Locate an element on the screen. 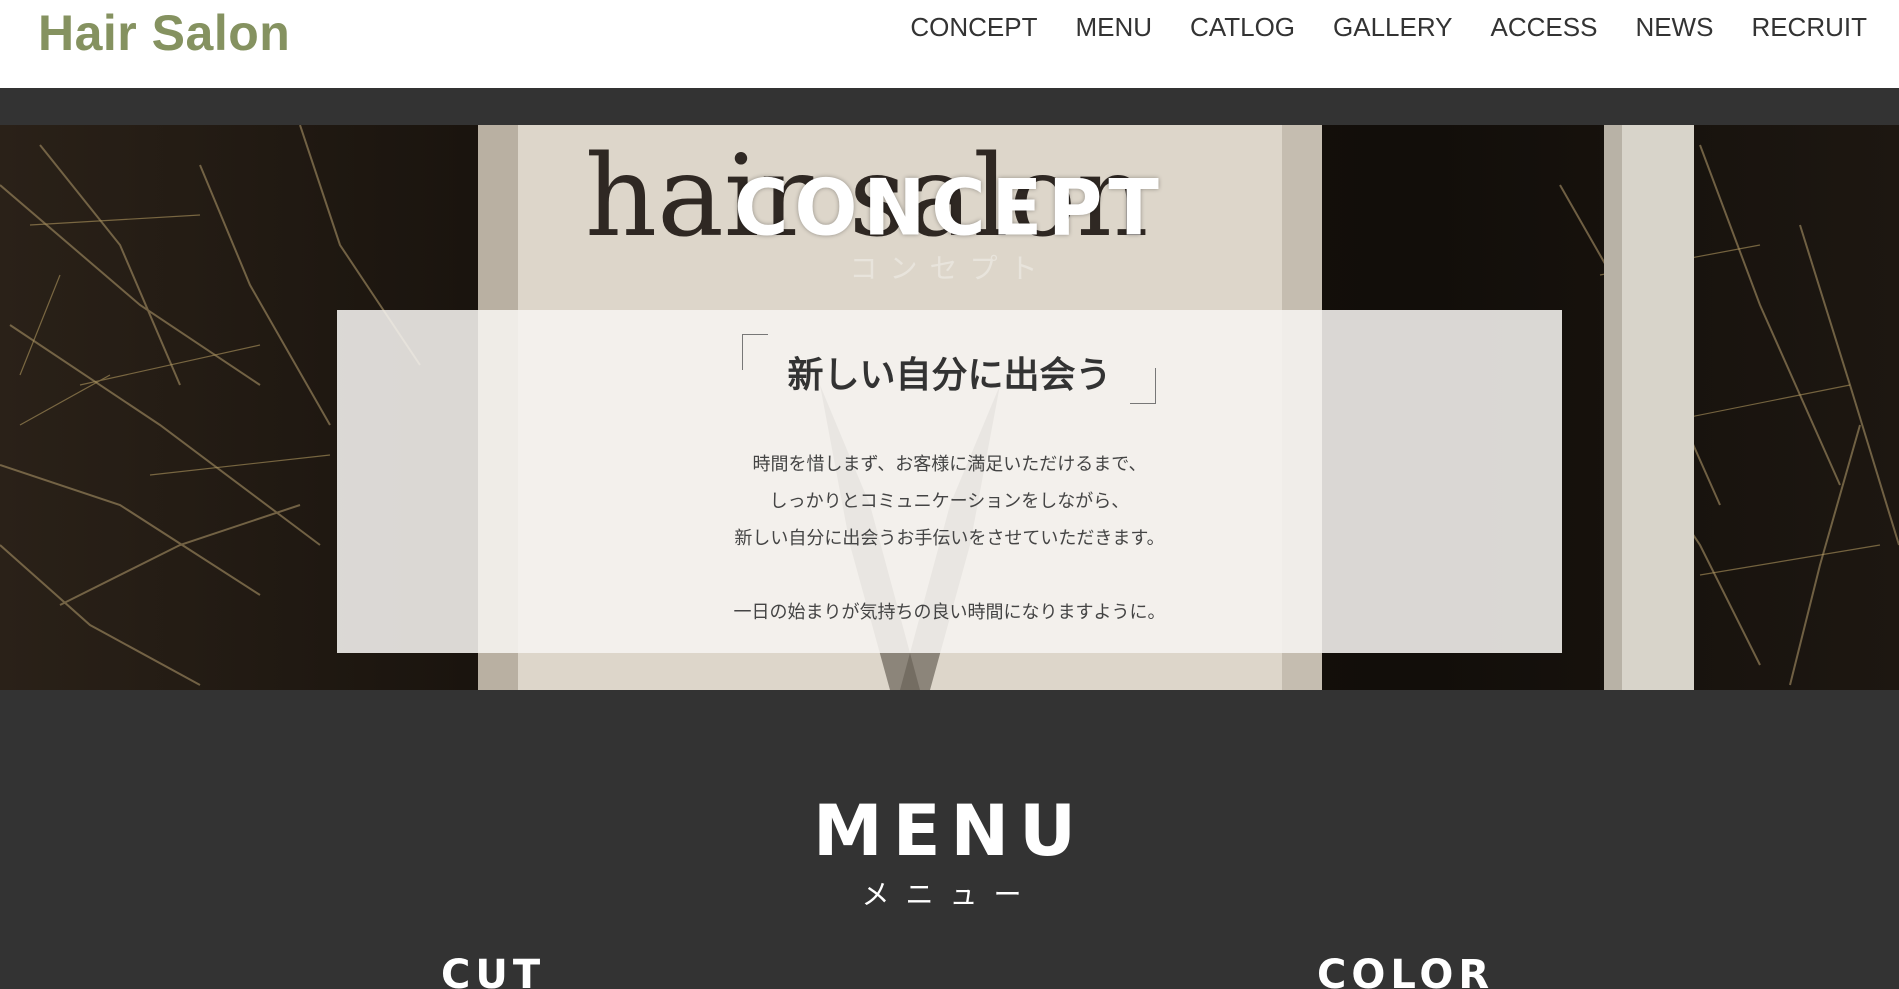 The width and height of the screenshot is (1899, 989). concept-title: CONCEPT is located at coordinates (949, 208).